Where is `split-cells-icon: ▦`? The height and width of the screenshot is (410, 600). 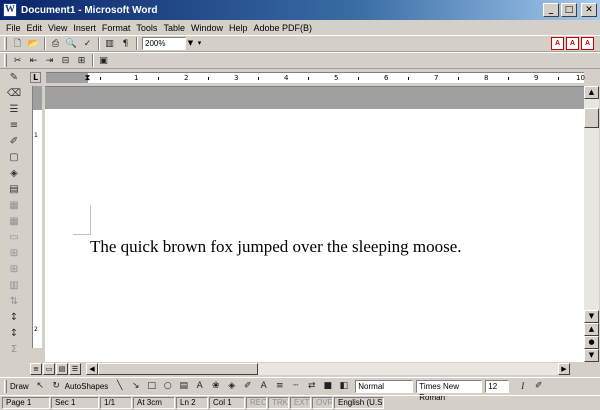 split-cells-icon: ▦ is located at coordinates (14, 222).